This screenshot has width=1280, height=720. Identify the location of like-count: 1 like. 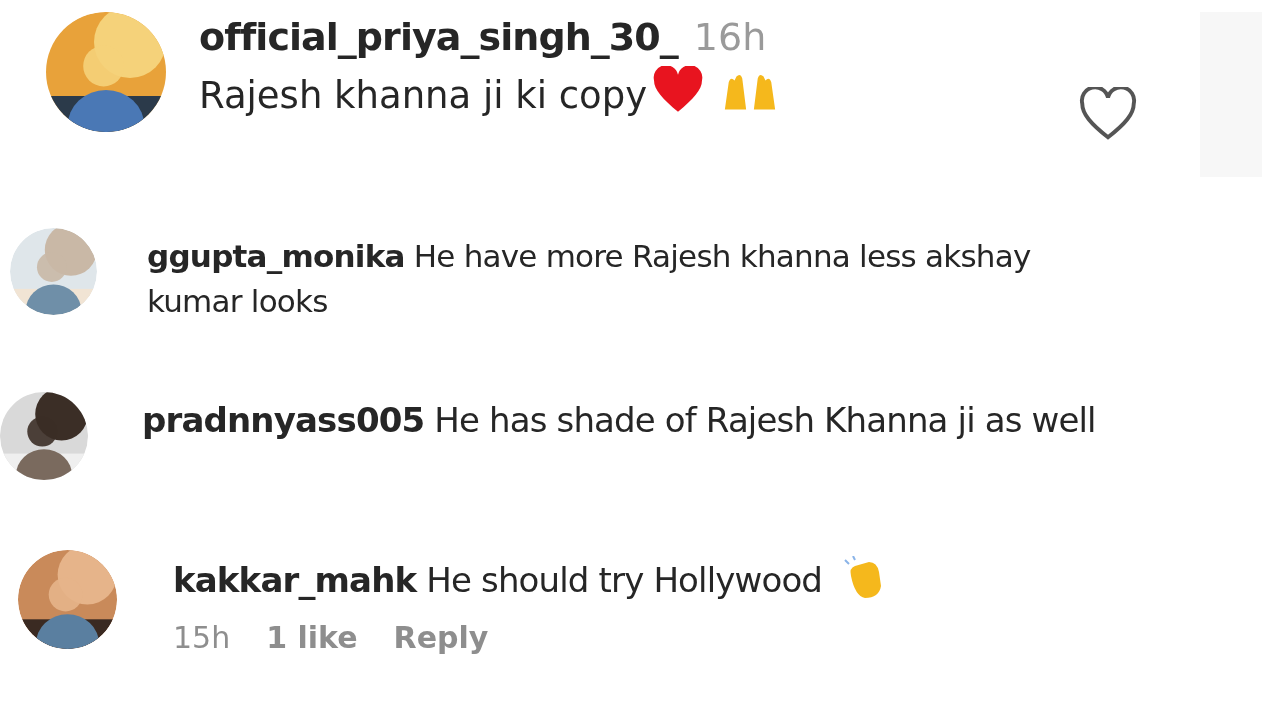
(312, 638).